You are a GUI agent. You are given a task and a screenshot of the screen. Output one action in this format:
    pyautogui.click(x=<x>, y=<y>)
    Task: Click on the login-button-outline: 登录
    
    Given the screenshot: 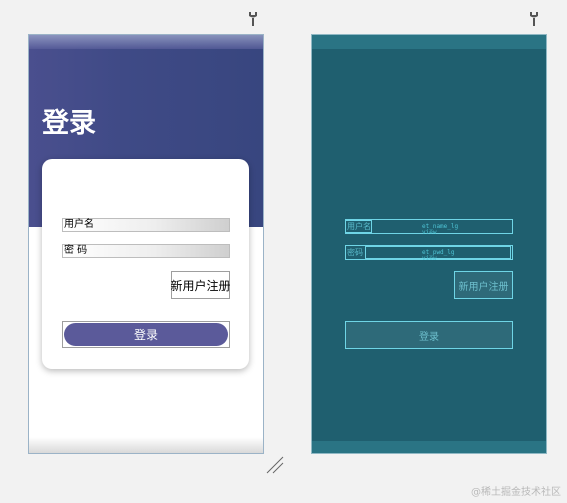 What is the action you would take?
    pyautogui.click(x=429, y=335)
    